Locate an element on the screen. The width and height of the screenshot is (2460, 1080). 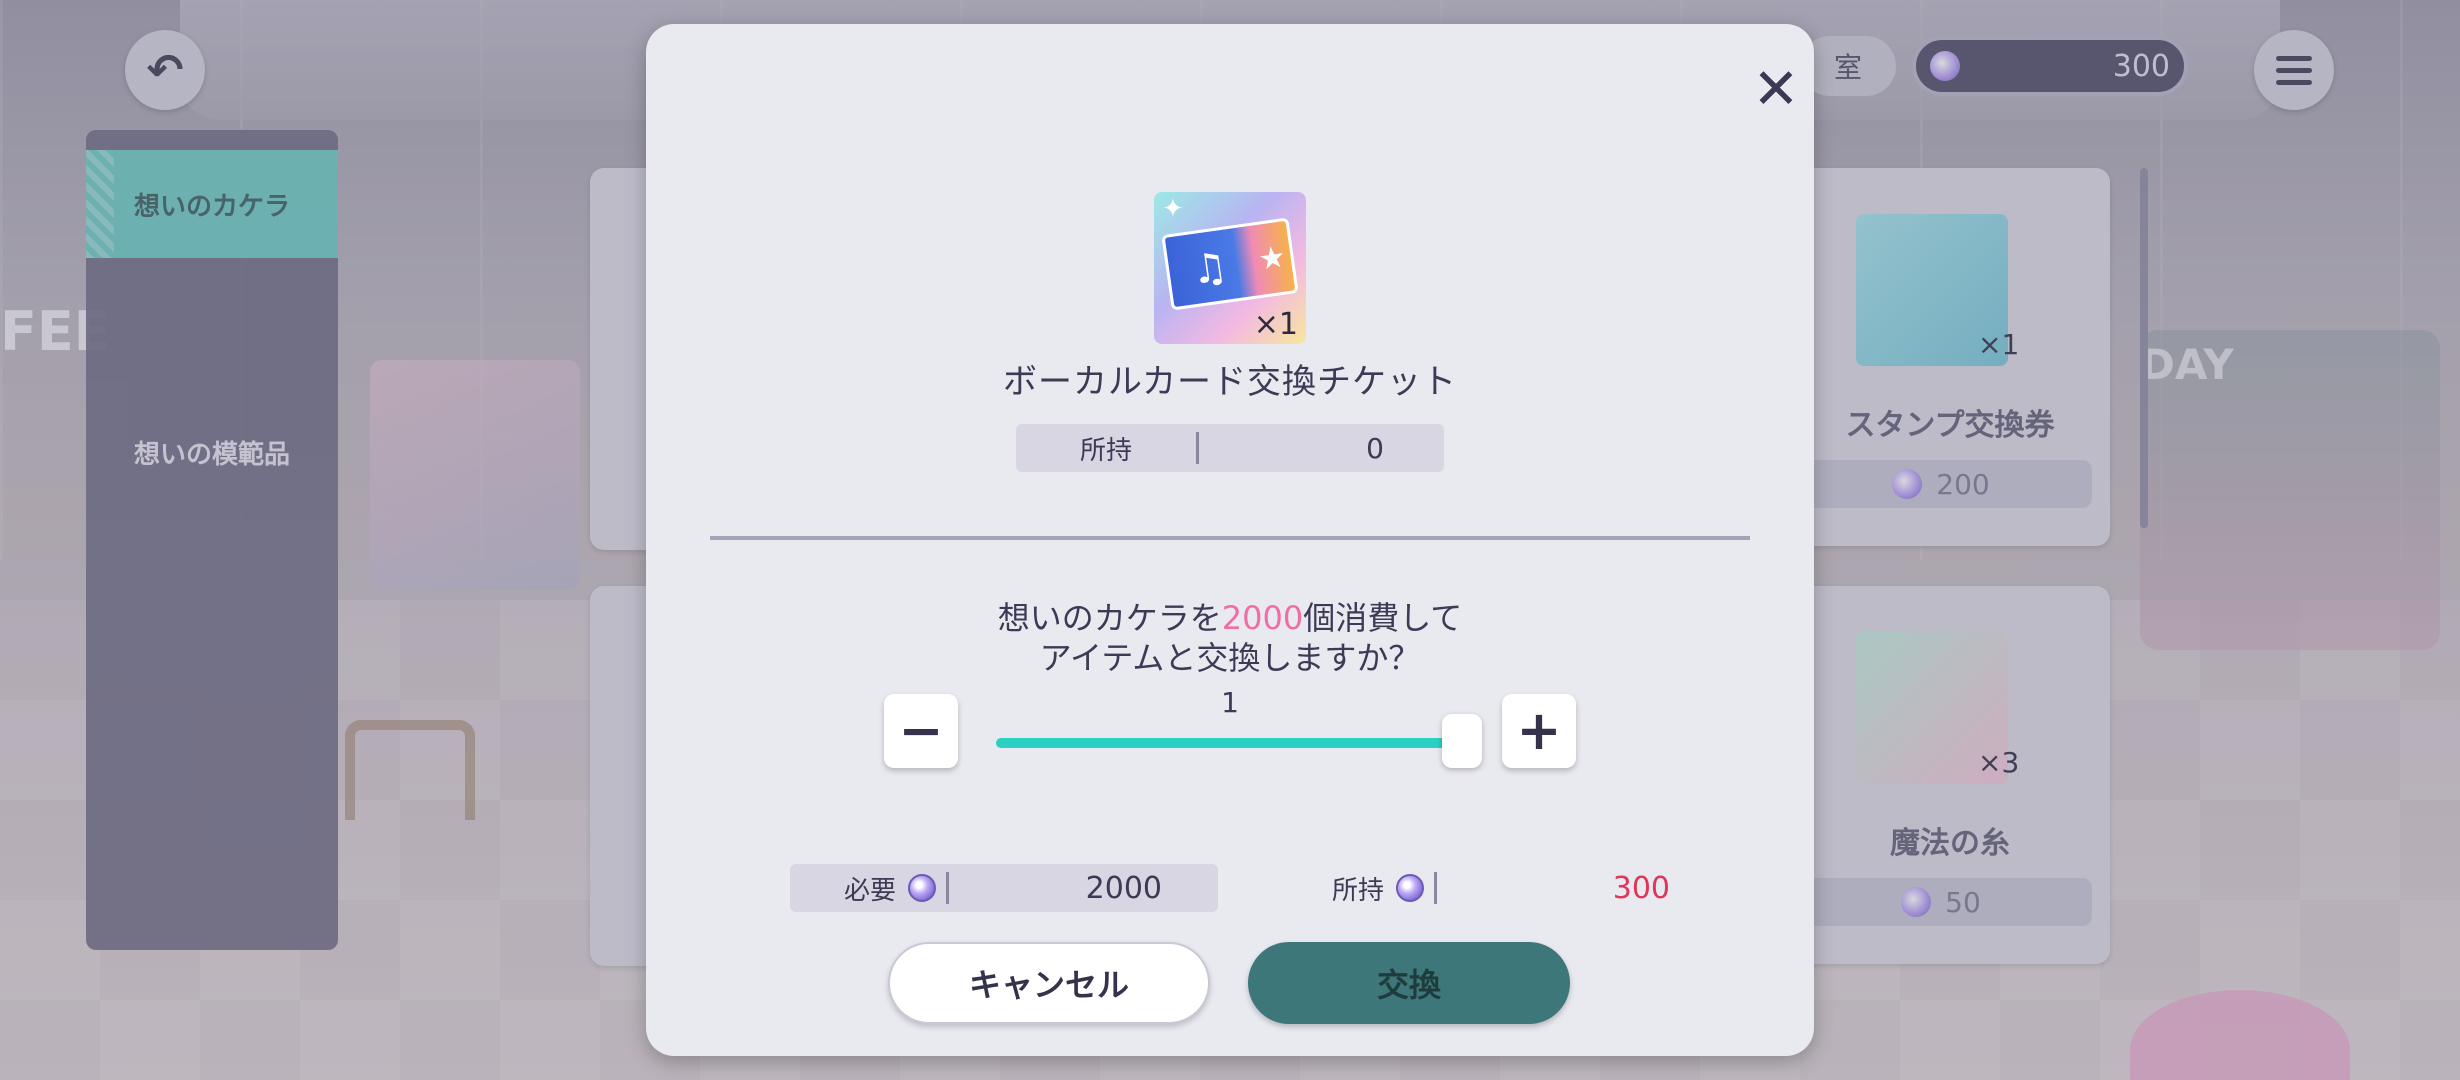
plus-icon: + is located at coordinates (1539, 730).